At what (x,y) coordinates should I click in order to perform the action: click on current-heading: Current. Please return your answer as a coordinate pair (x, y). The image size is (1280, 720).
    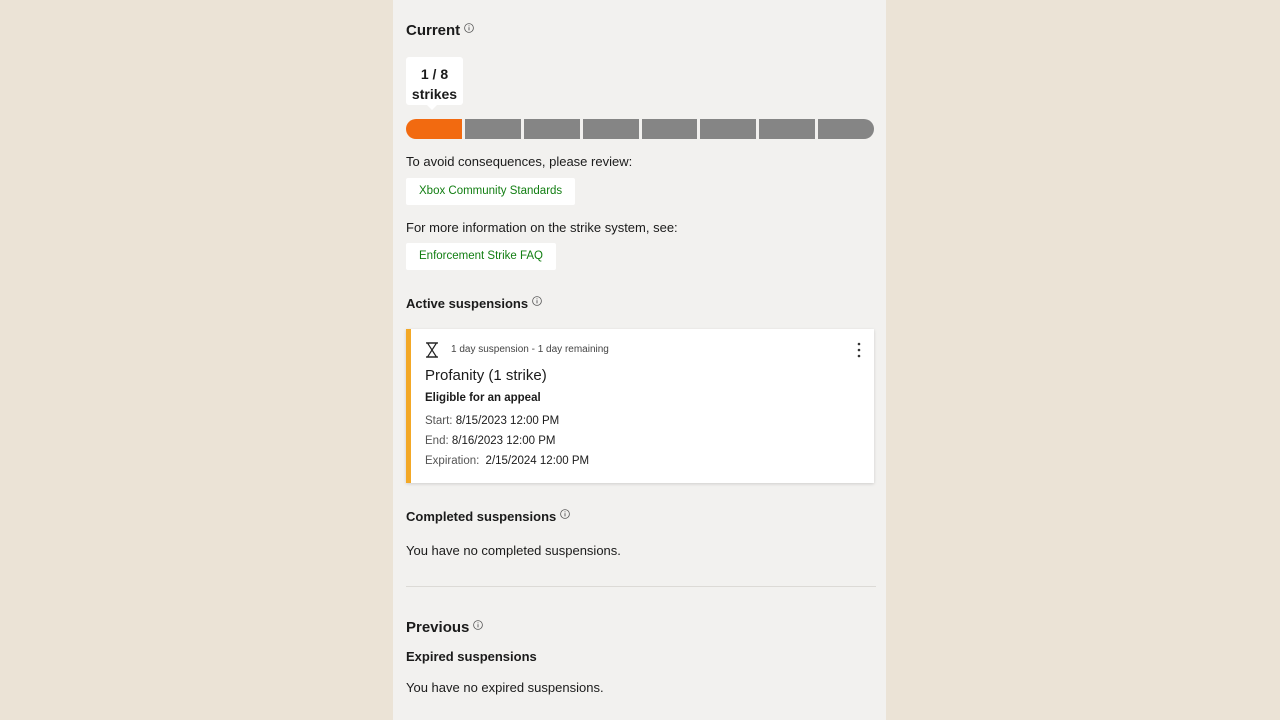
    Looking at the image, I should click on (440, 30).